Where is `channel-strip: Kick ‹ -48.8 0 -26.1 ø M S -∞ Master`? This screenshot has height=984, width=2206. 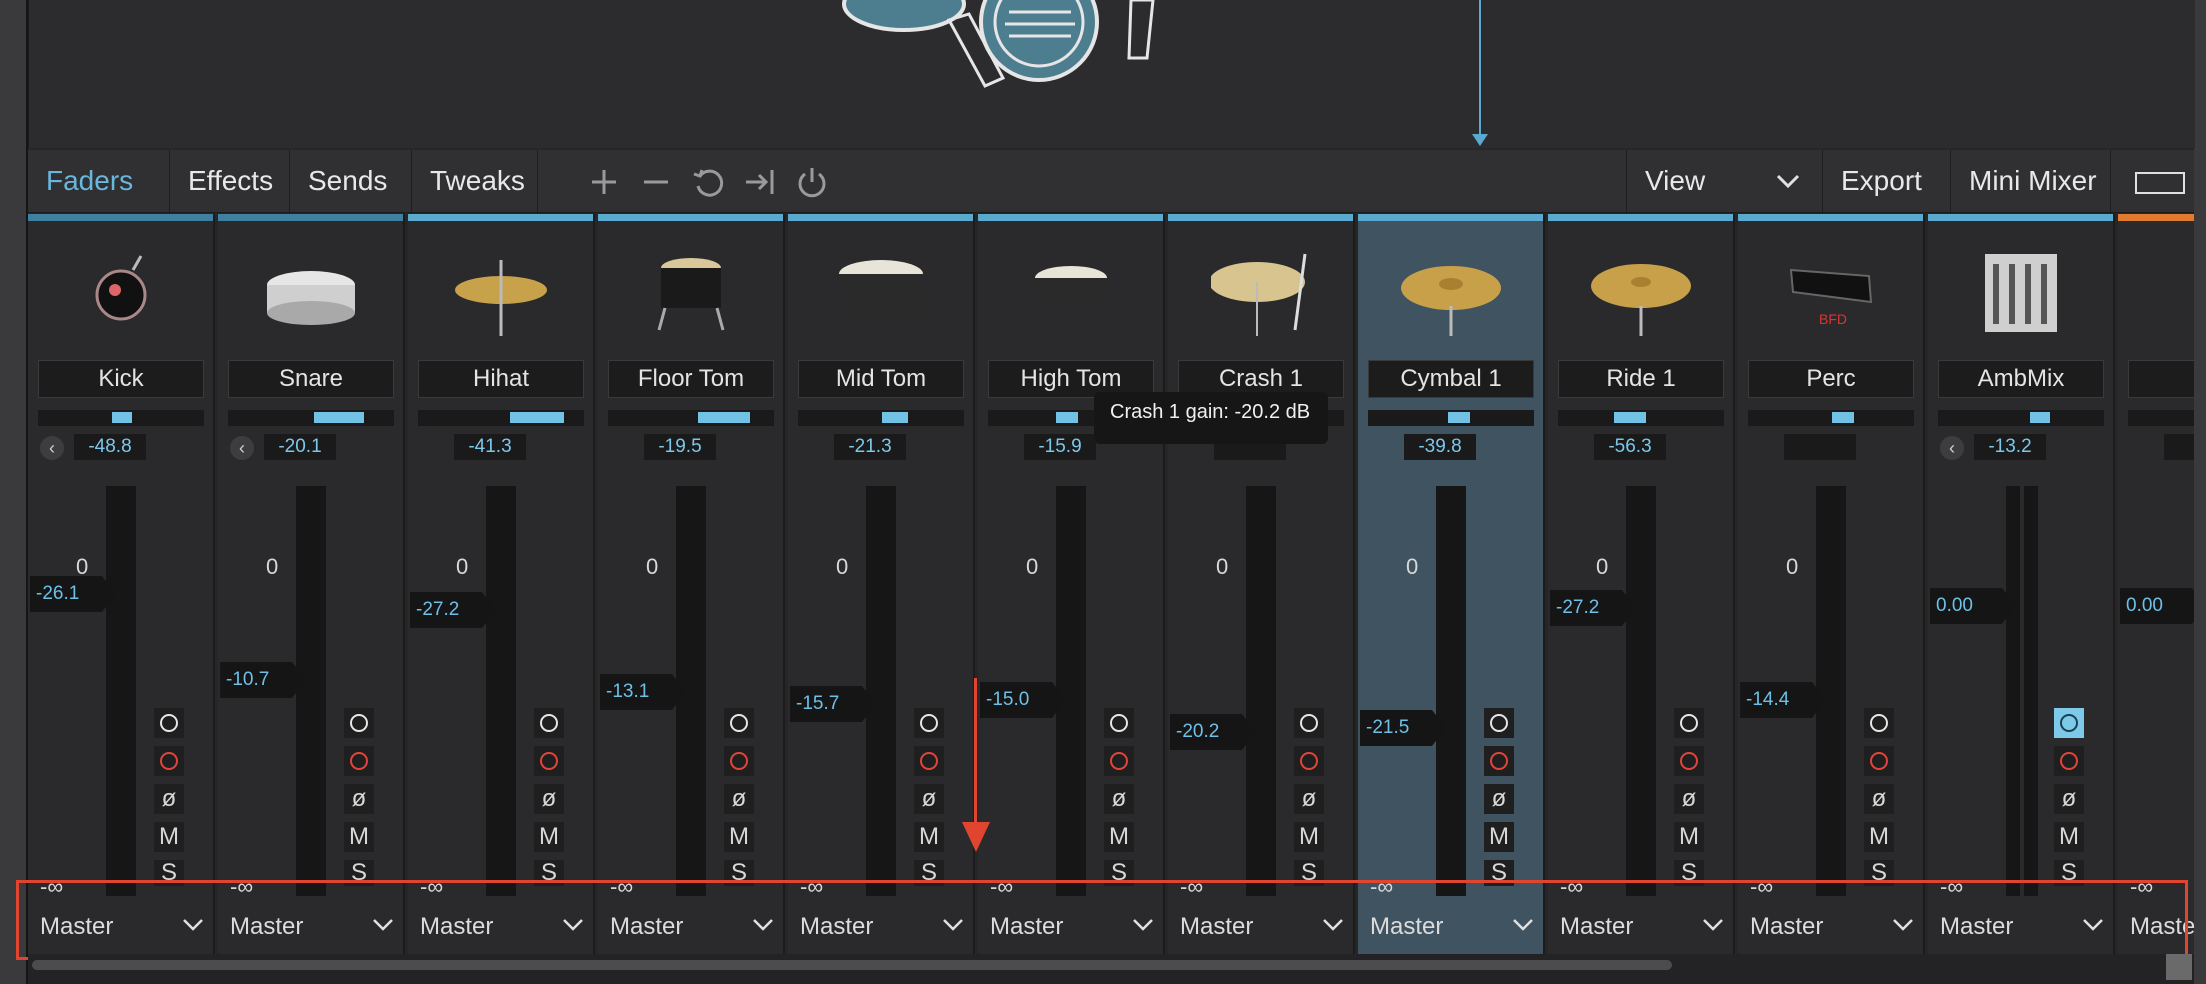 channel-strip: Kick ‹ -48.8 0 -26.1 ø M S -∞ Master is located at coordinates (121, 584).